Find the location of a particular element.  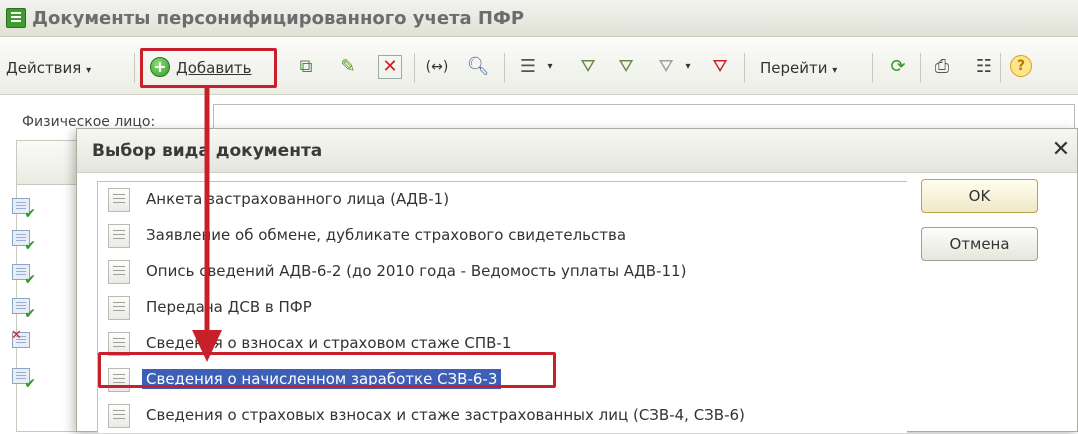

list-item-label: Анкета застрахованного лица (АДВ-1) is located at coordinates (298, 199).